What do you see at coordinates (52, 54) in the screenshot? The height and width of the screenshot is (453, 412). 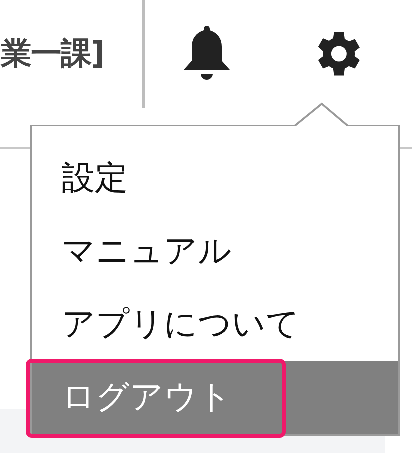 I see `header-title: 業一課]` at bounding box center [52, 54].